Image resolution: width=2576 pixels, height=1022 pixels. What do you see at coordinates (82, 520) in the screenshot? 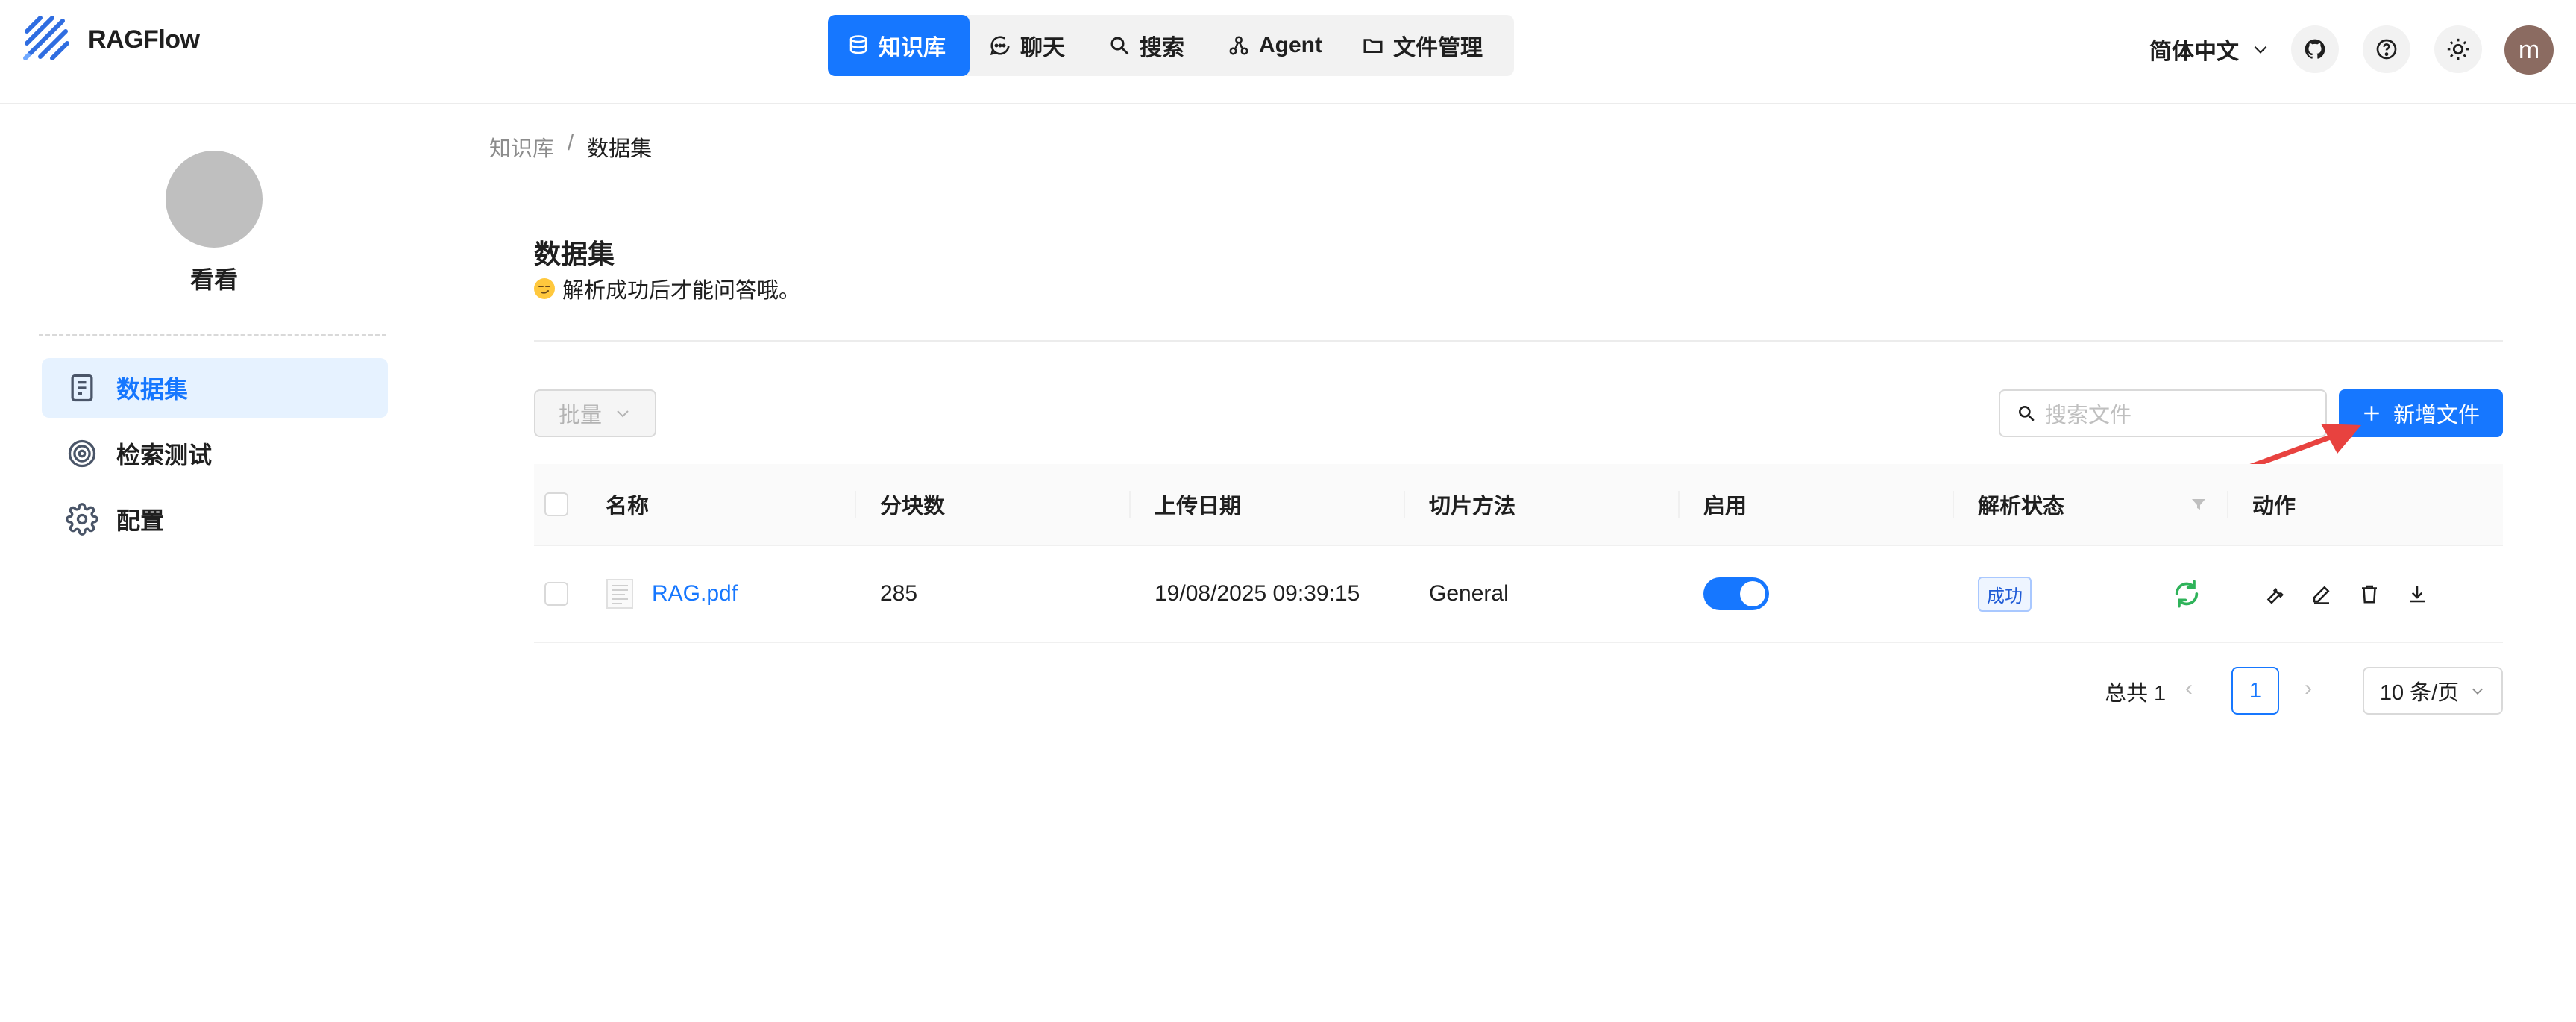
I see `gear-icon` at bounding box center [82, 520].